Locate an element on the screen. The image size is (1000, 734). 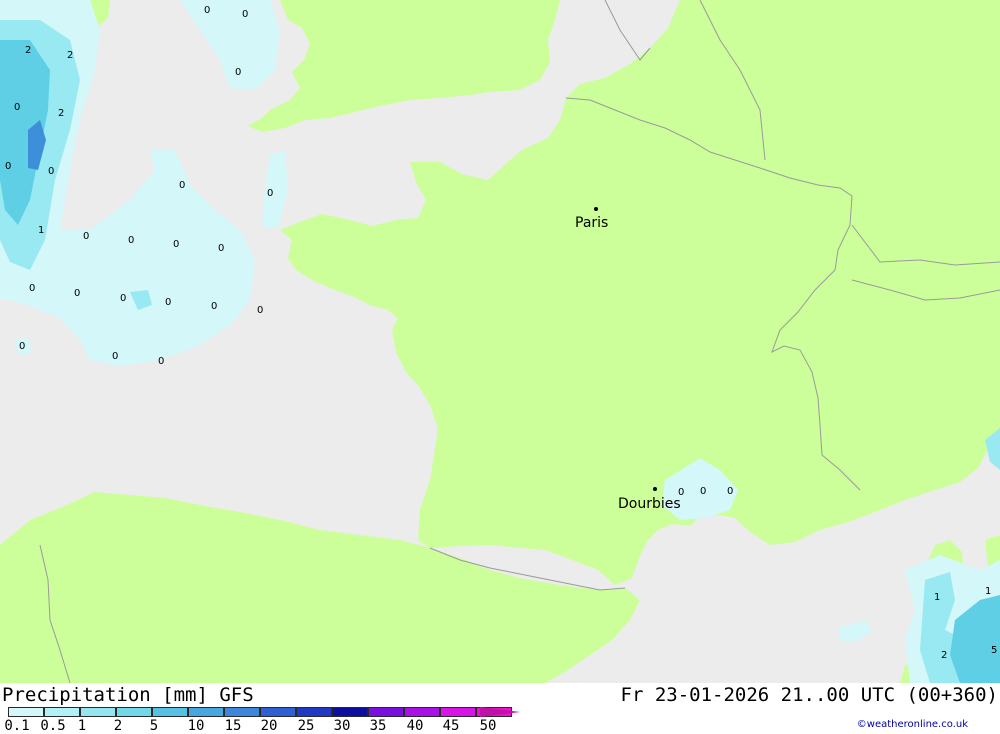
scale-tick-label: 0.1 is located at coordinates (17, 726).